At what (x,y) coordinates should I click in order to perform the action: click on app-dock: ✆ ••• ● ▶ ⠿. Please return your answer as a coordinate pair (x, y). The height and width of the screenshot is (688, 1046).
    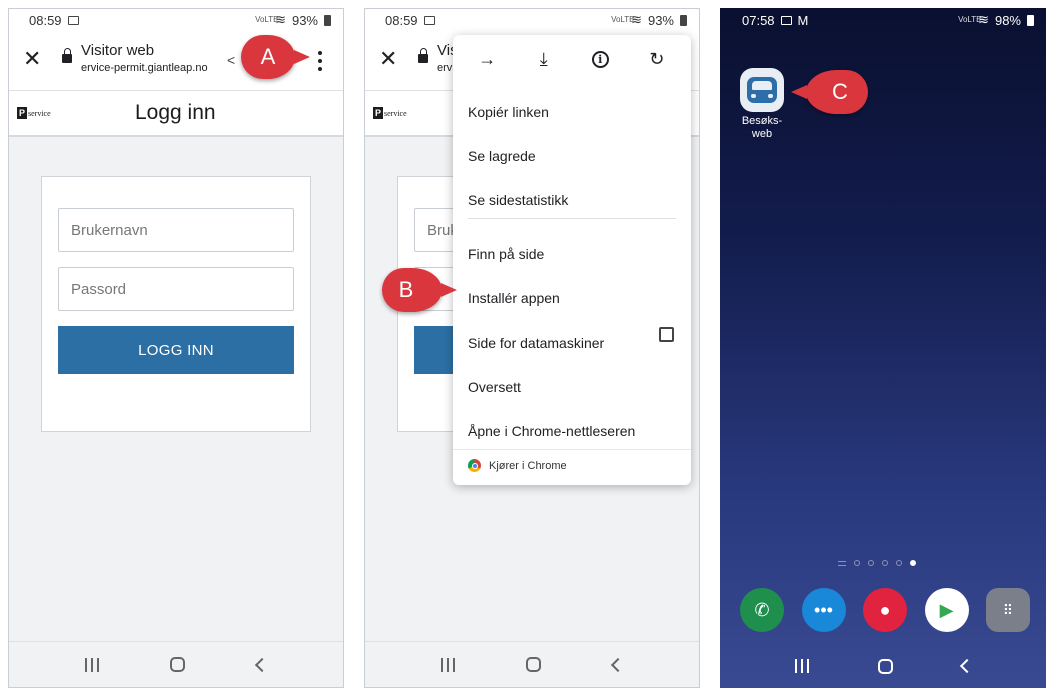
    Looking at the image, I should click on (885, 610).